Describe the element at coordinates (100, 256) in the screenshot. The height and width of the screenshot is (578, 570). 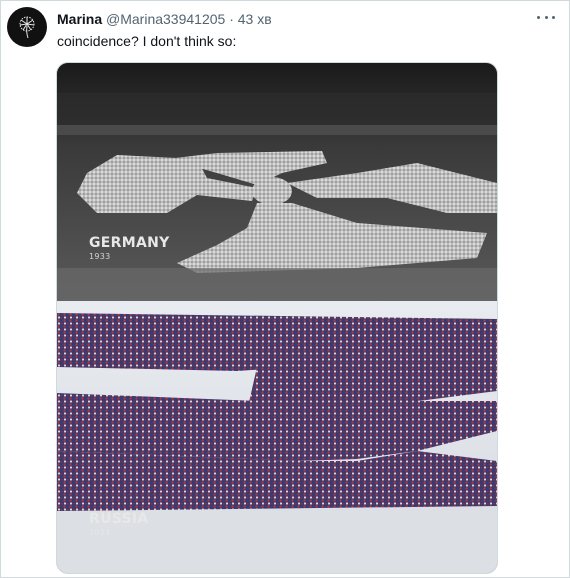
I see `caption-germany-year: 1933` at that location.